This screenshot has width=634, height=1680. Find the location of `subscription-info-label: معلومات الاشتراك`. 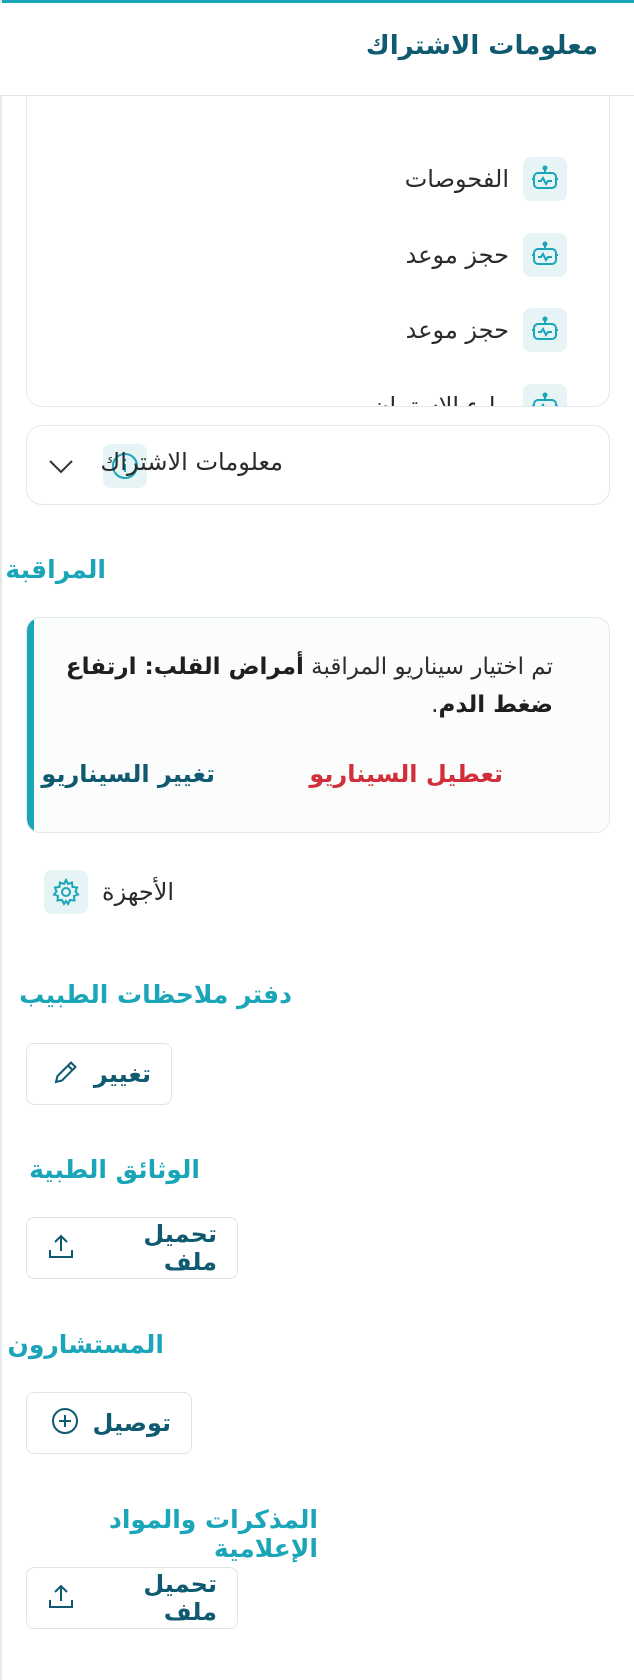

subscription-info-label: معلومات الاشتراك is located at coordinates (191, 462).